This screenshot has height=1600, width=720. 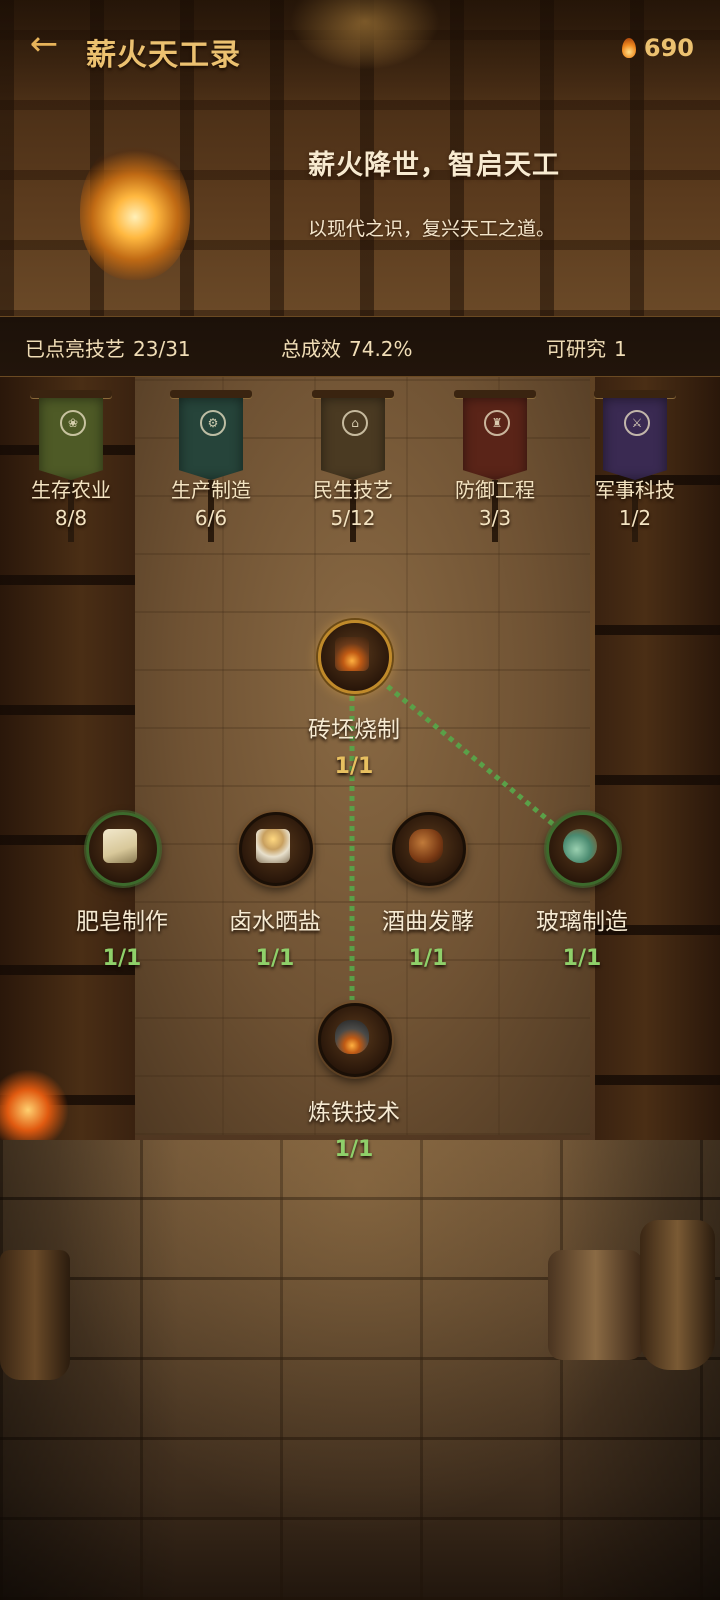 What do you see at coordinates (71, 518) in the screenshot?
I see `category-count: 8/8` at bounding box center [71, 518].